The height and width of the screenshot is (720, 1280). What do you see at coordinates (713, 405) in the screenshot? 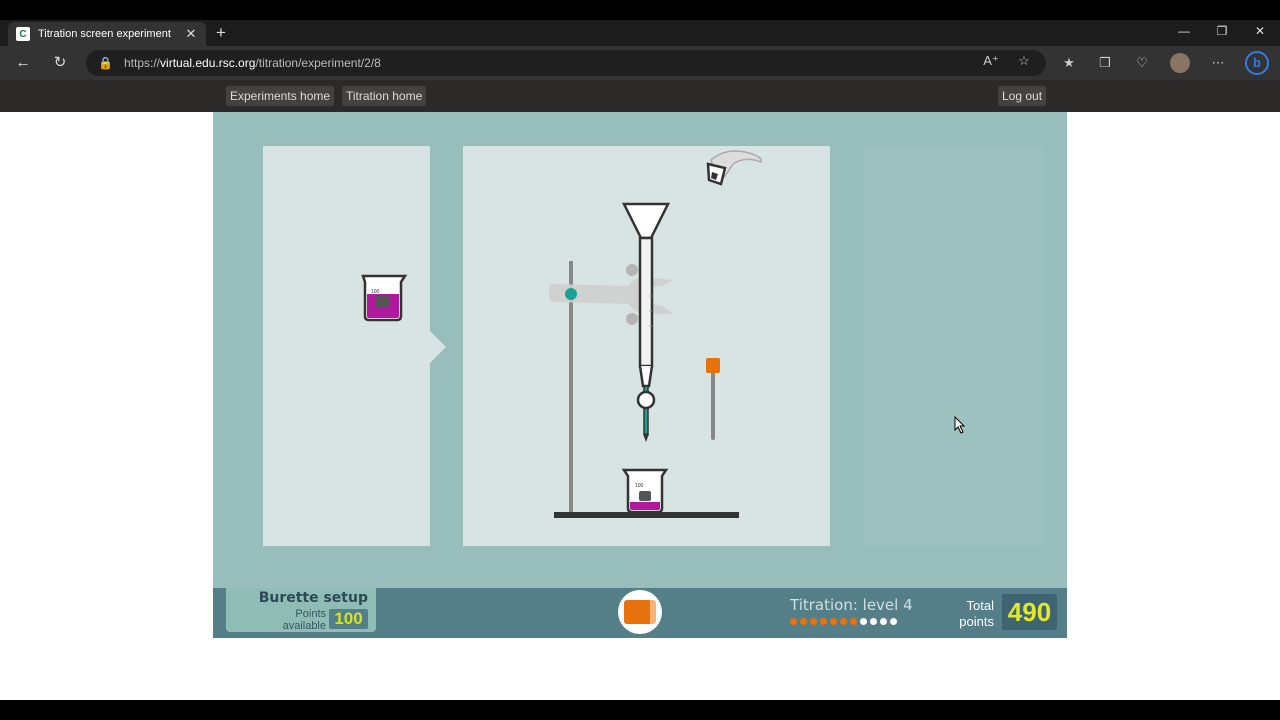
I see `stirring-rod` at bounding box center [713, 405].